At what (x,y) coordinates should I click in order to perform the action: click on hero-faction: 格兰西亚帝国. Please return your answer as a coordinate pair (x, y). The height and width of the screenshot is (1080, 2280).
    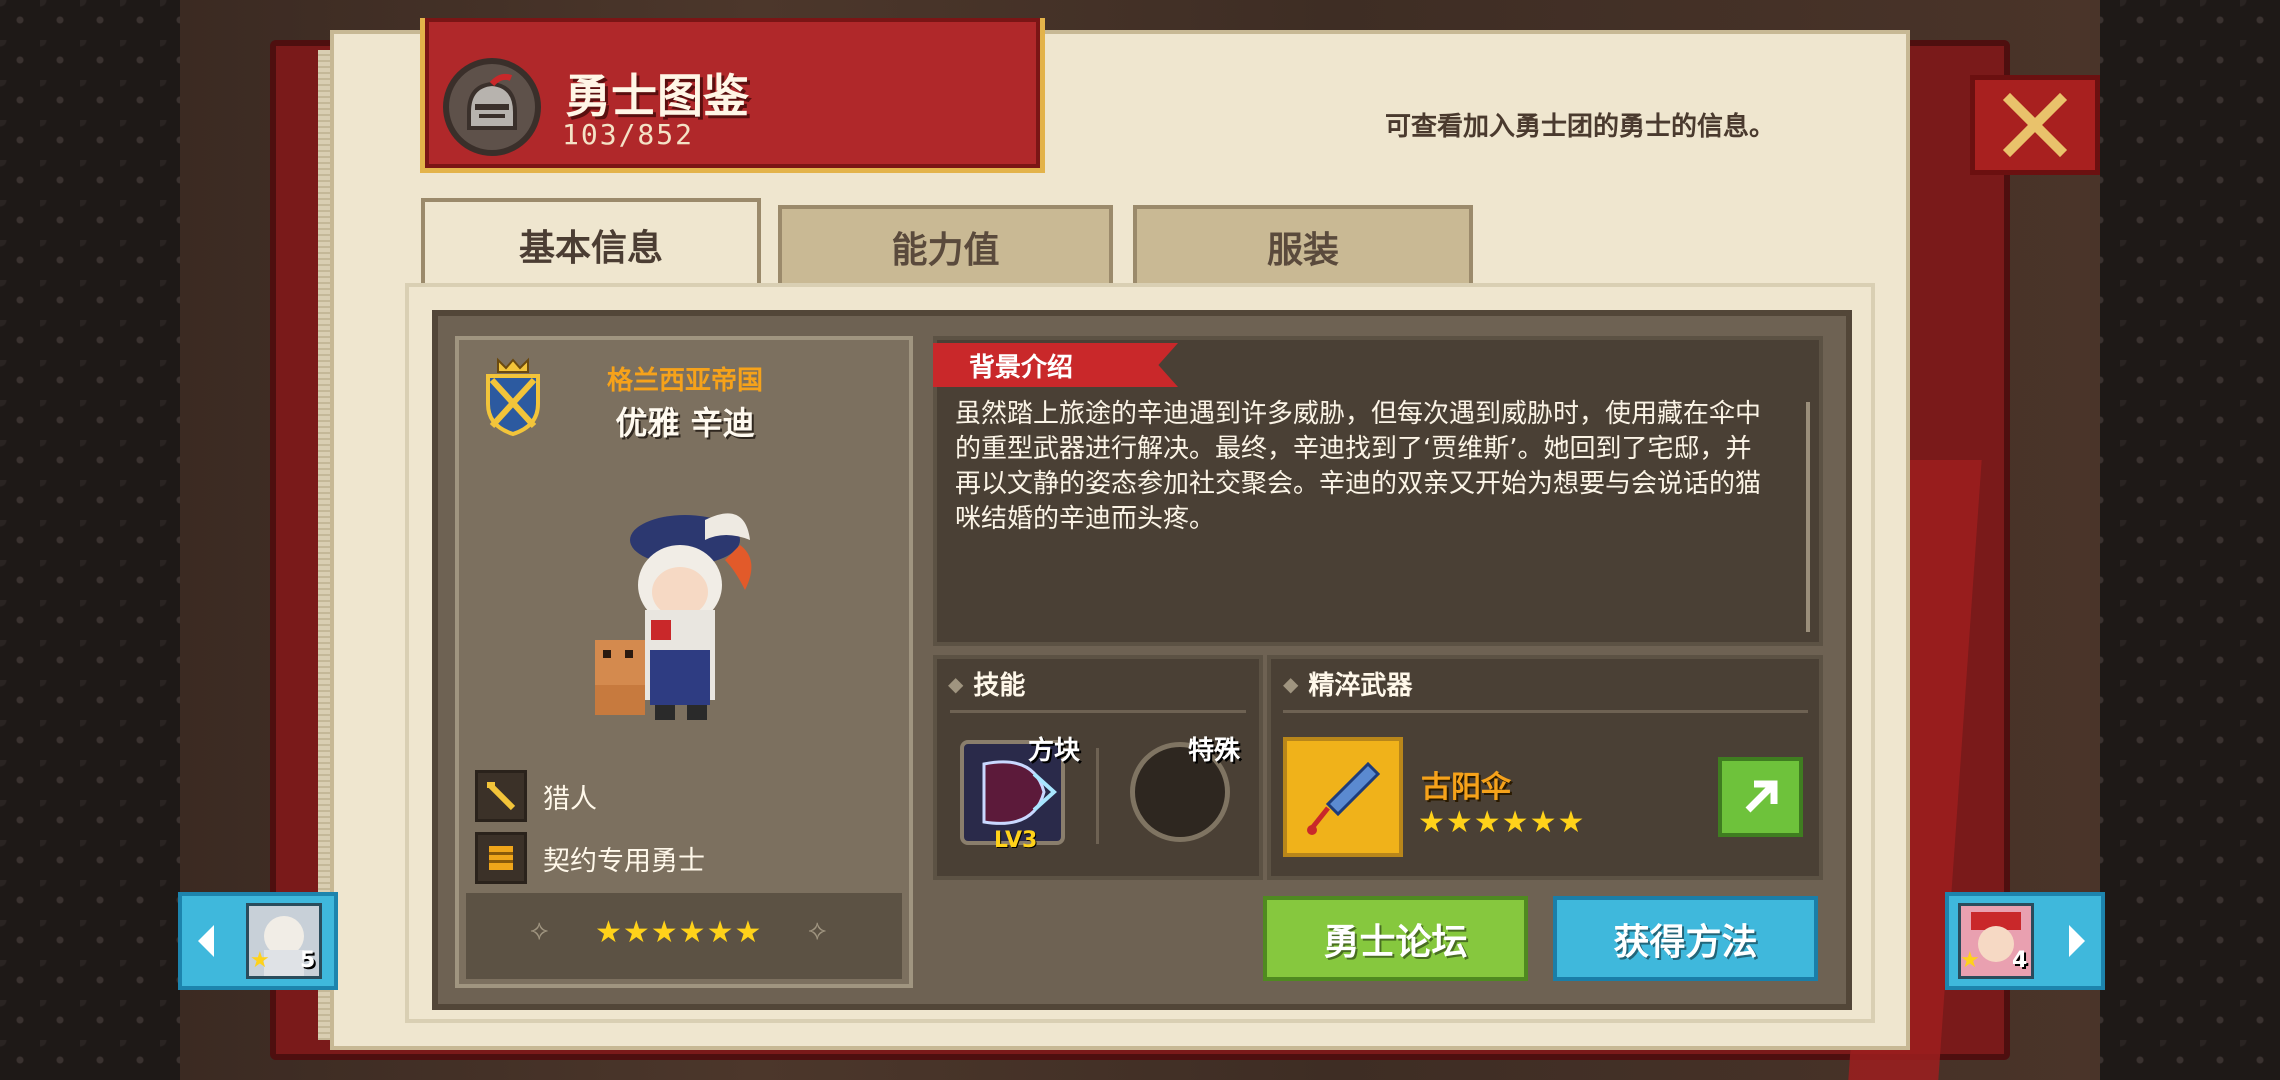
    Looking at the image, I should click on (684, 381).